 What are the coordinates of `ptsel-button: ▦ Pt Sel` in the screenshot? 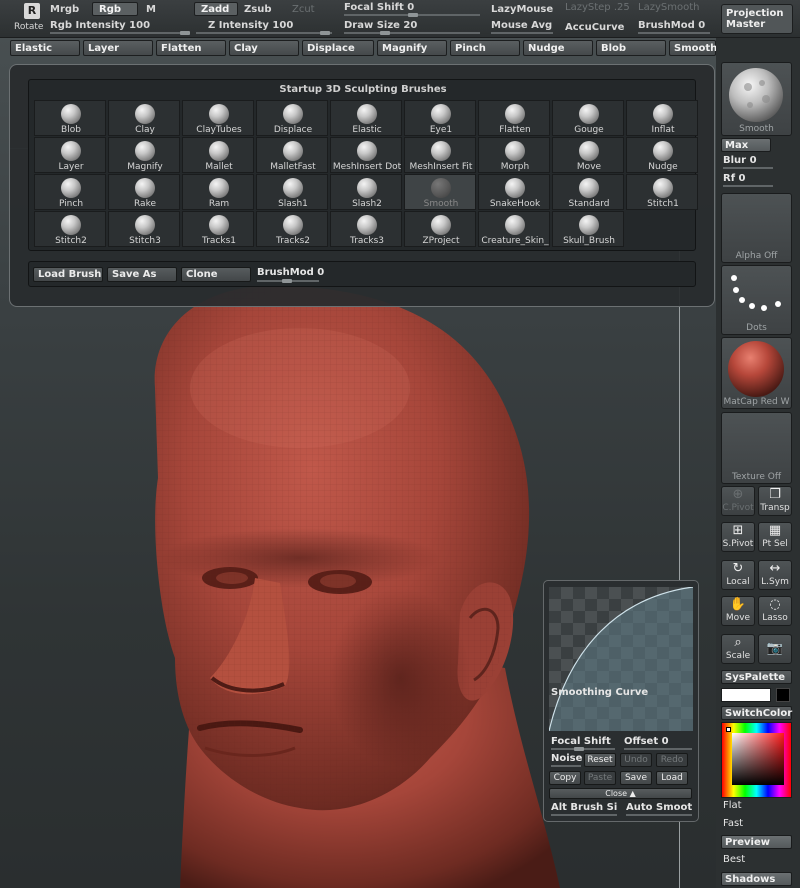 It's located at (775, 537).